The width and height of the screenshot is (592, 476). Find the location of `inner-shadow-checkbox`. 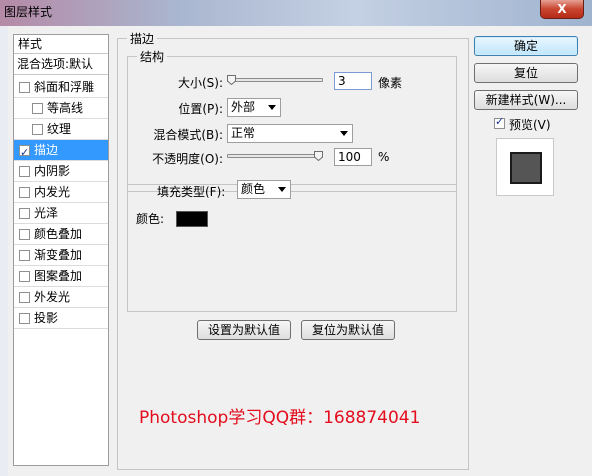

inner-shadow-checkbox is located at coordinates (24, 171).